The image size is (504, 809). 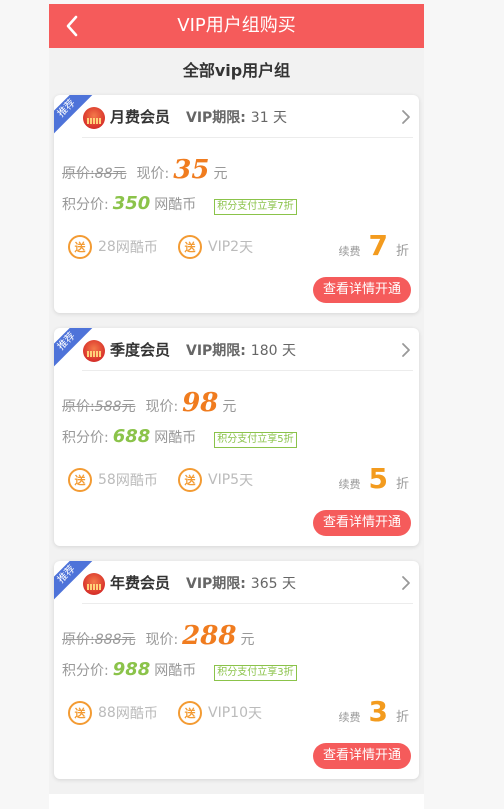 What do you see at coordinates (255, 207) in the screenshot?
I see `points-discount-tag: 积分支付立享7折` at bounding box center [255, 207].